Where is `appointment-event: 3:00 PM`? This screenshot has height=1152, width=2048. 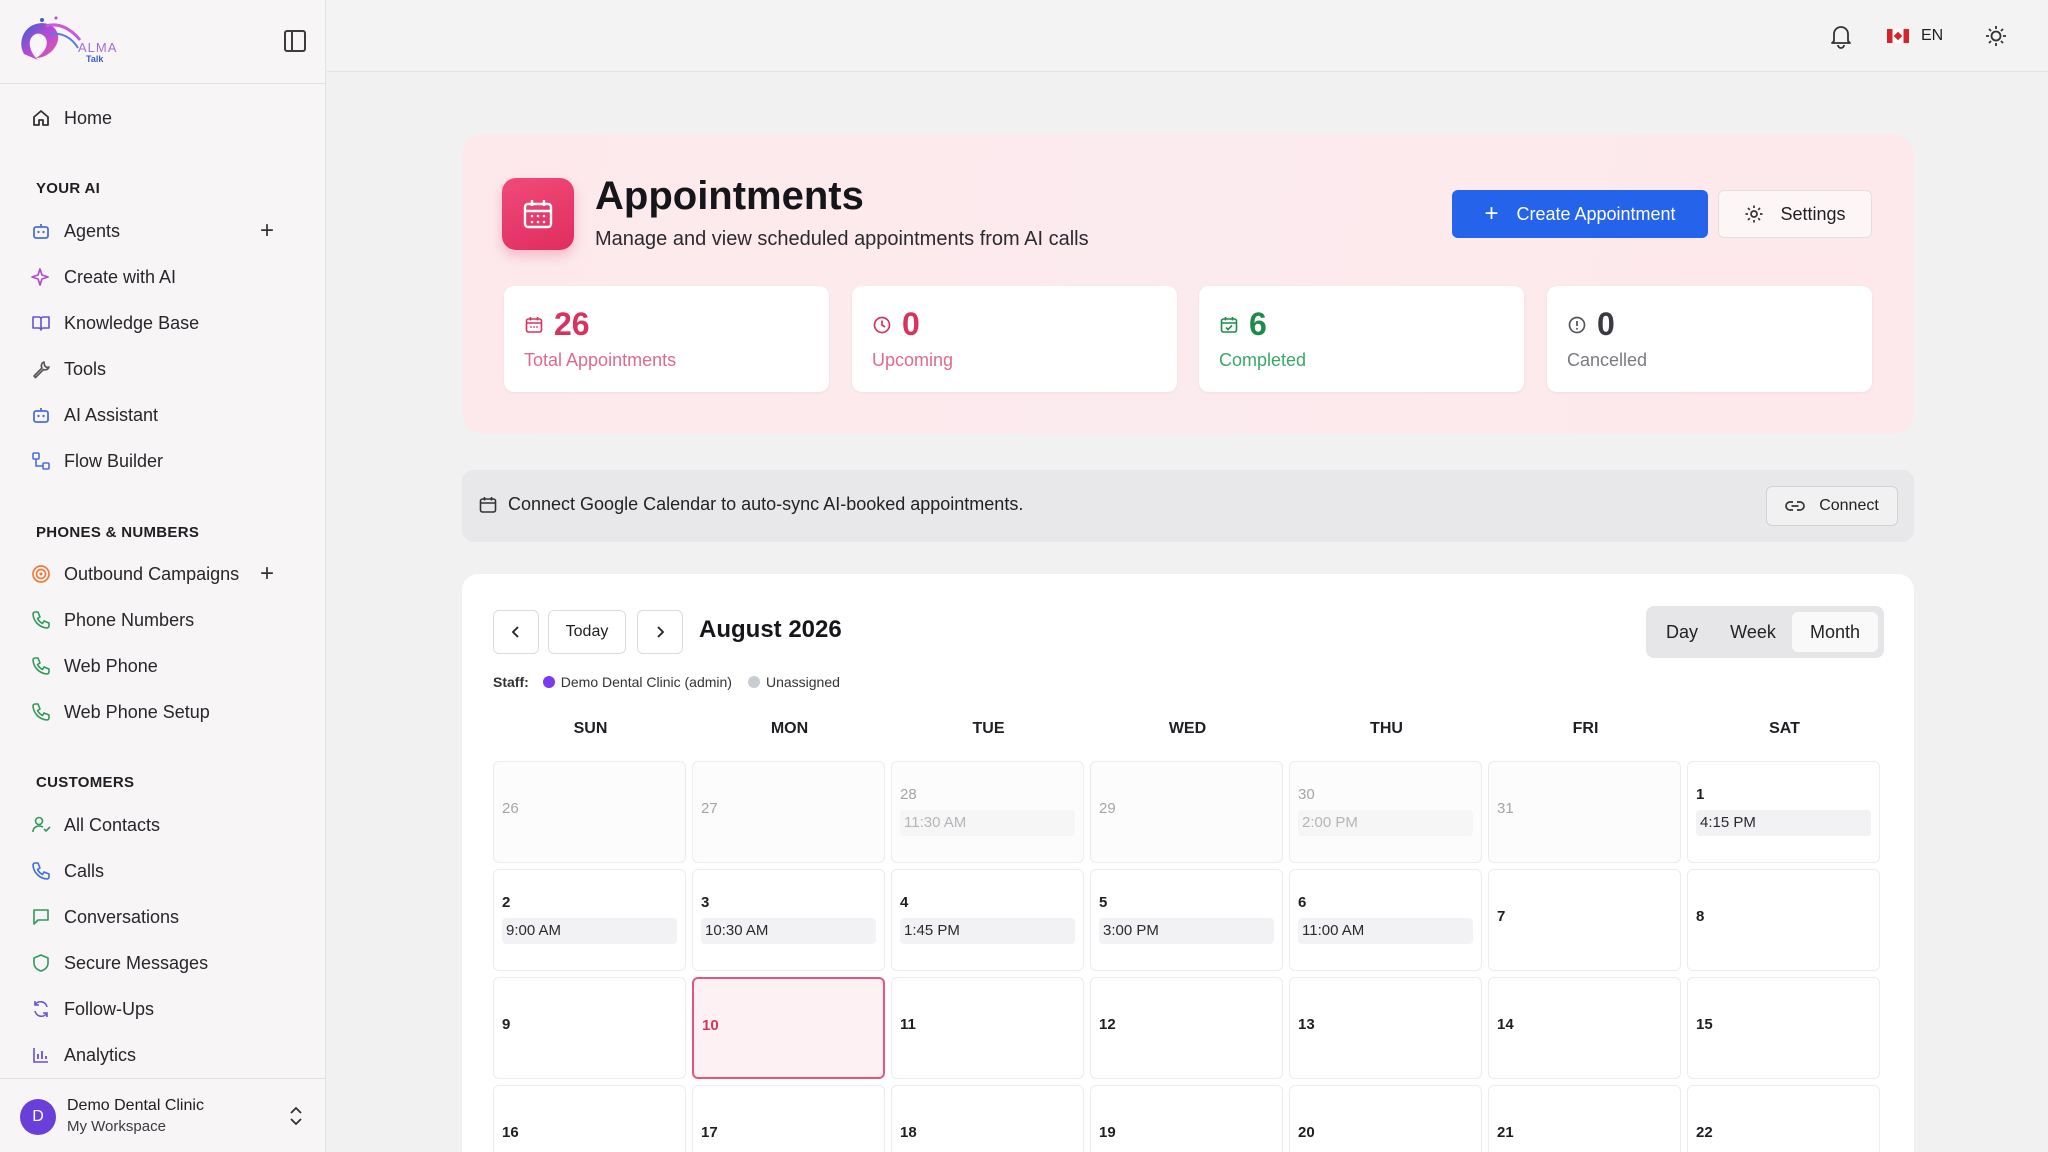
appointment-event: 3:00 PM is located at coordinates (1186, 931).